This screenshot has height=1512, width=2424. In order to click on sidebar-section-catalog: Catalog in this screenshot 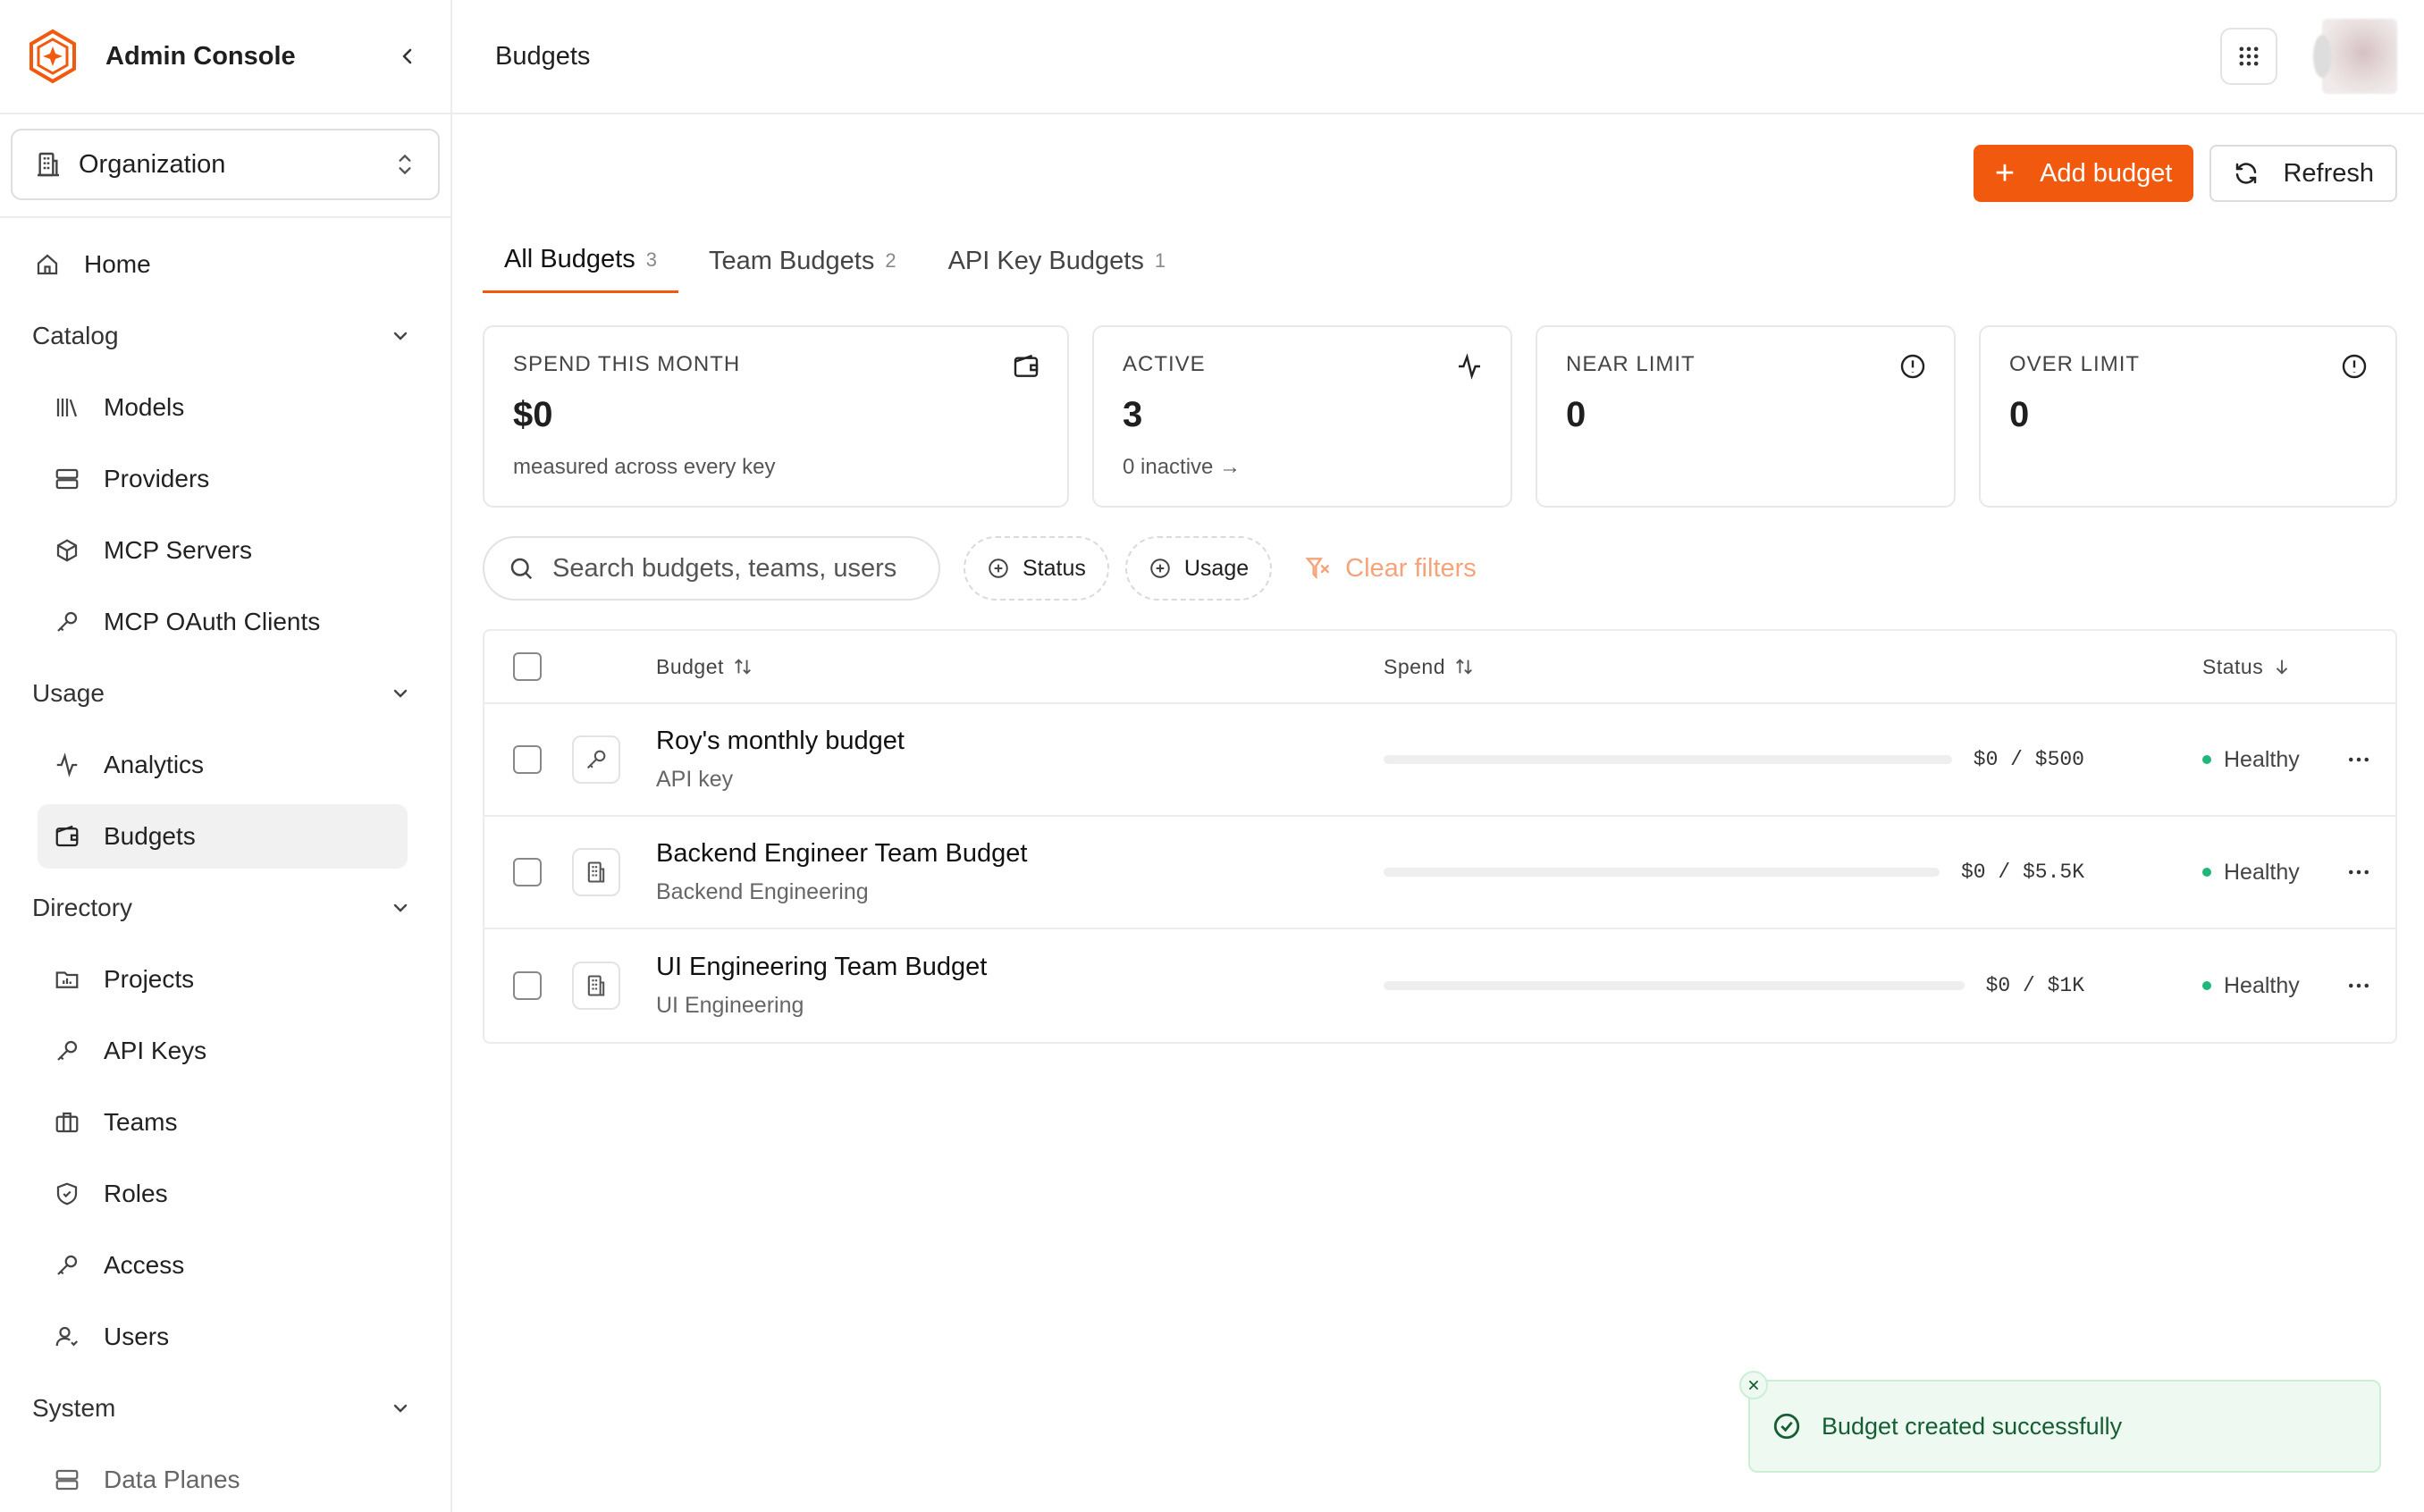, I will do `click(221, 336)`.